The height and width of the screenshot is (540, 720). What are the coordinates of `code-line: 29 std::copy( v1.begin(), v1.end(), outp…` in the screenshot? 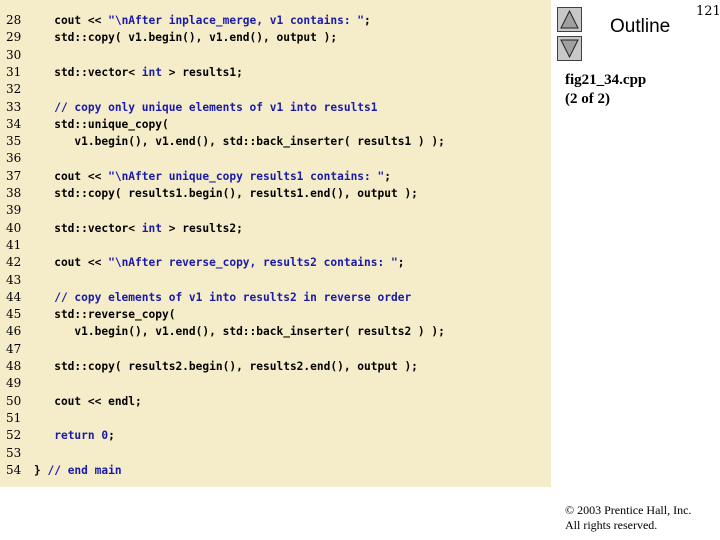 It's located at (275, 37).